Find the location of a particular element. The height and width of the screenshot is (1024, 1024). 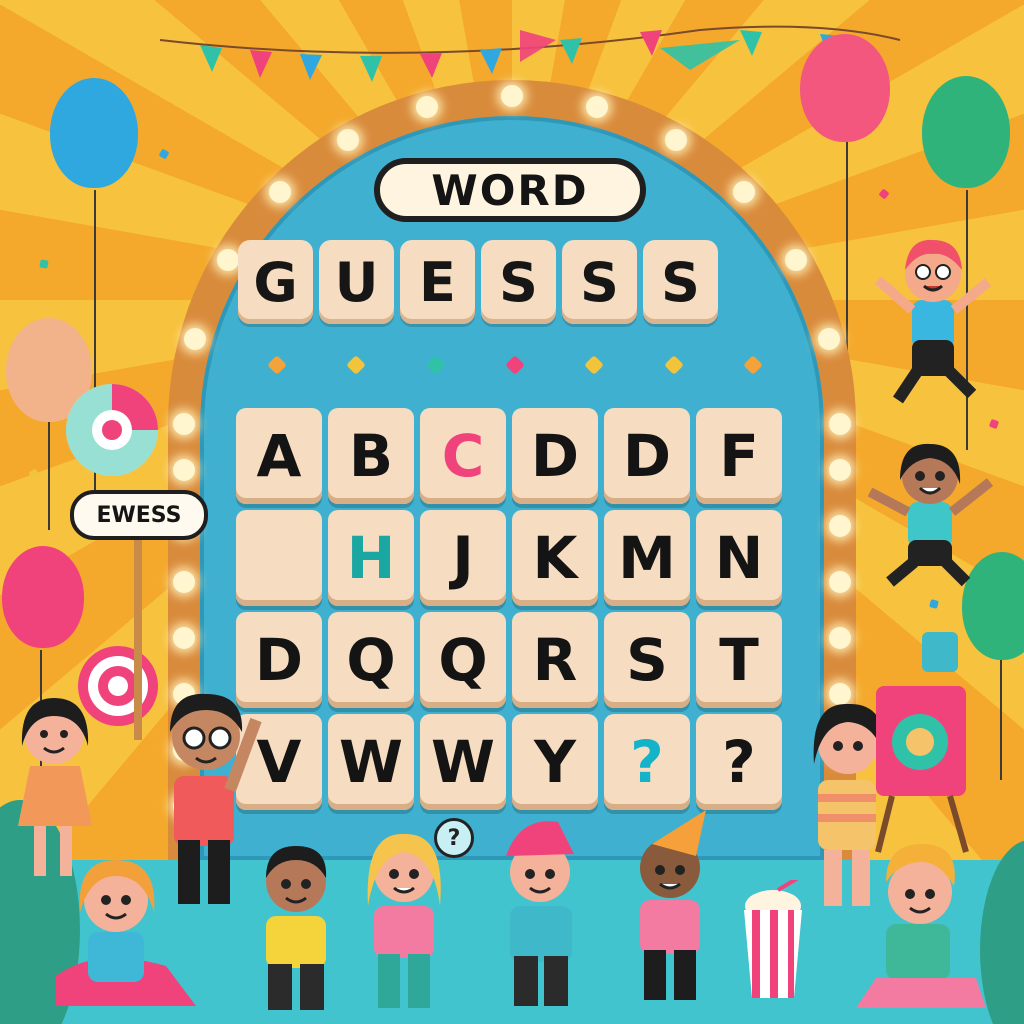

speech-bubble: ? is located at coordinates (454, 838).